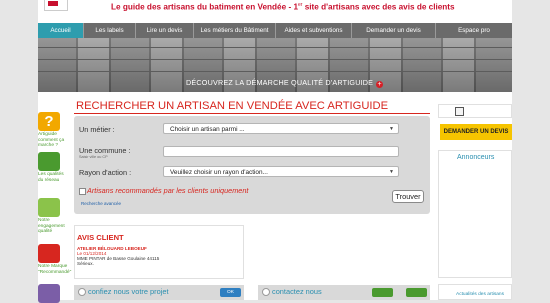 Image resolution: width=550 pixels, height=303 pixels. Describe the element at coordinates (235, 30) in the screenshot. I see `nav-item-metiers: Les métiers du Bâtiment` at that location.